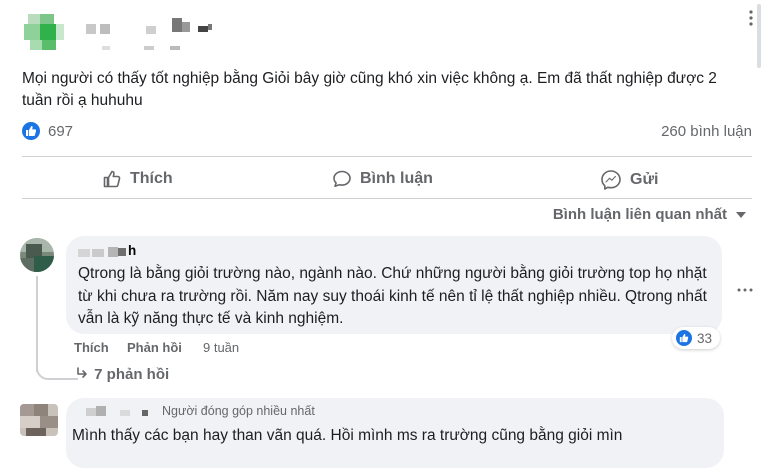  What do you see at coordinates (741, 214) in the screenshot?
I see `caret-down-icon` at bounding box center [741, 214].